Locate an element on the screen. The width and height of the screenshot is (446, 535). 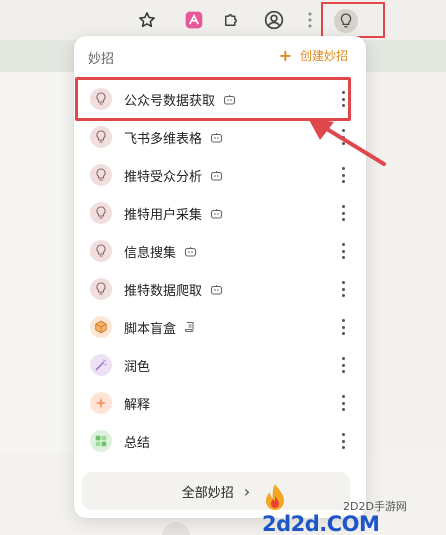
wand-icon is located at coordinates (101, 365).